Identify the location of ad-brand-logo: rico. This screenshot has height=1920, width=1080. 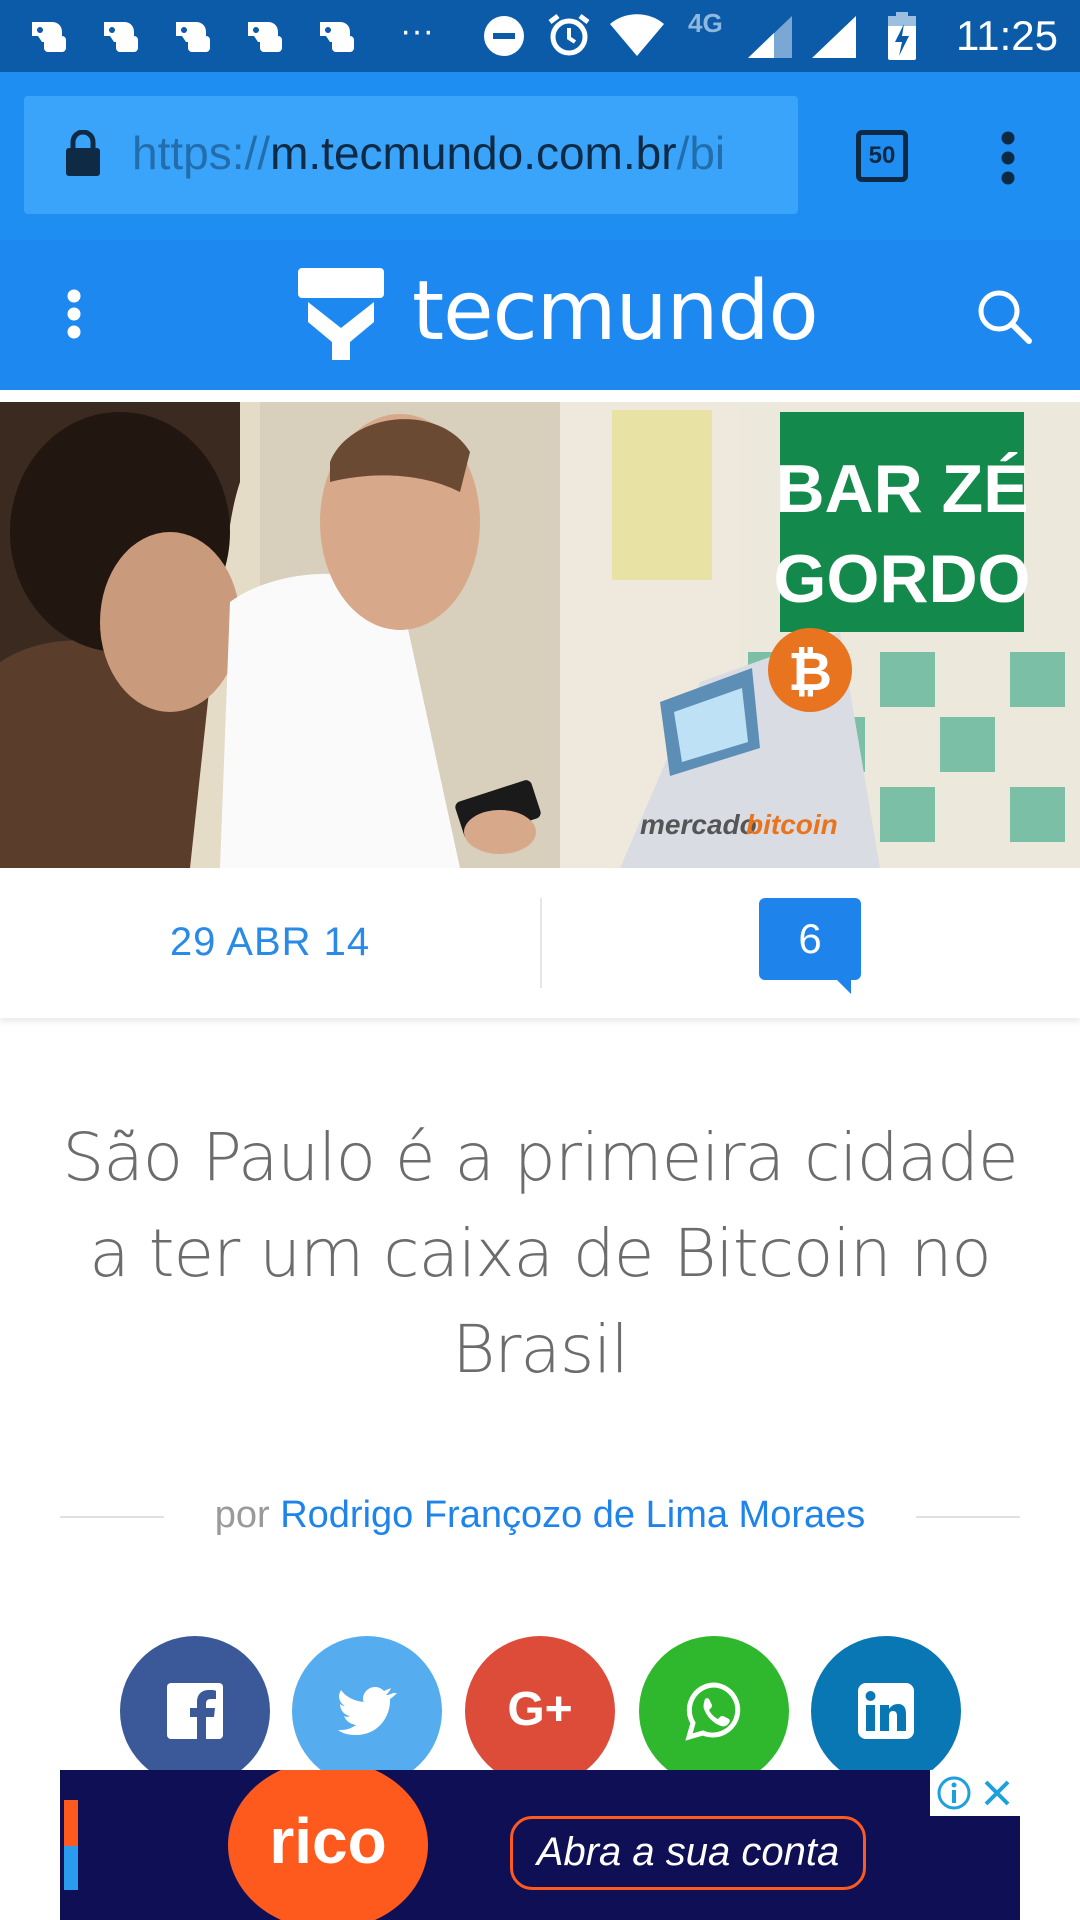
(328, 1845).